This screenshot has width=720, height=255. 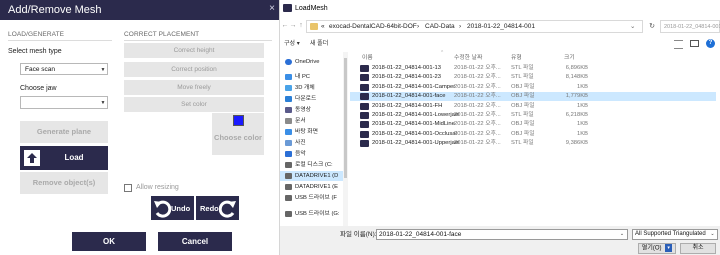 What do you see at coordinates (272, 9) in the screenshot?
I see `close-icon: ×` at bounding box center [272, 9].